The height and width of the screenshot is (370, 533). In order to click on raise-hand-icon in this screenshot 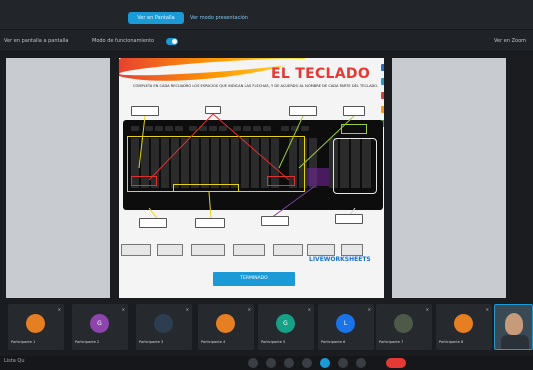, I will do `click(325, 363)`.